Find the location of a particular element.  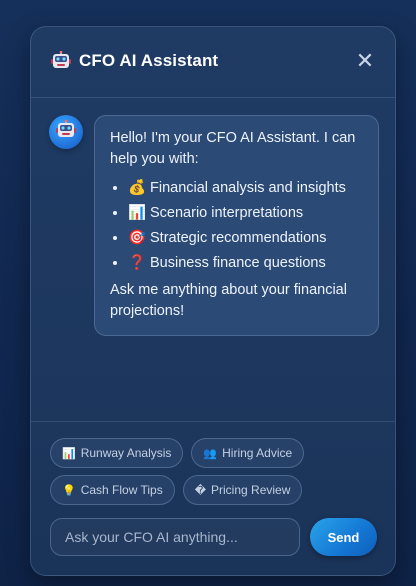

header-title: CFO AI Assistant is located at coordinates (135, 60).